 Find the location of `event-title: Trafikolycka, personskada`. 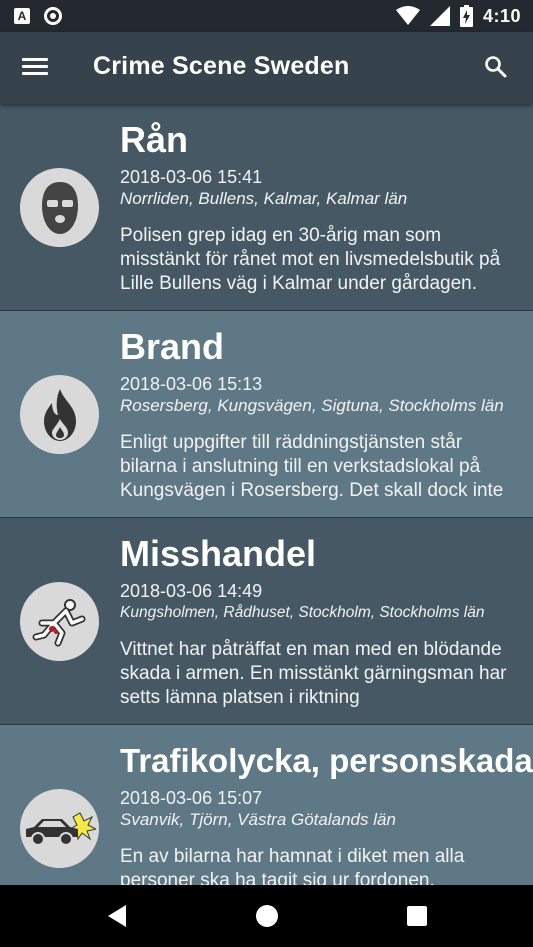

event-title: Trafikolycka, personskada is located at coordinates (326, 760).